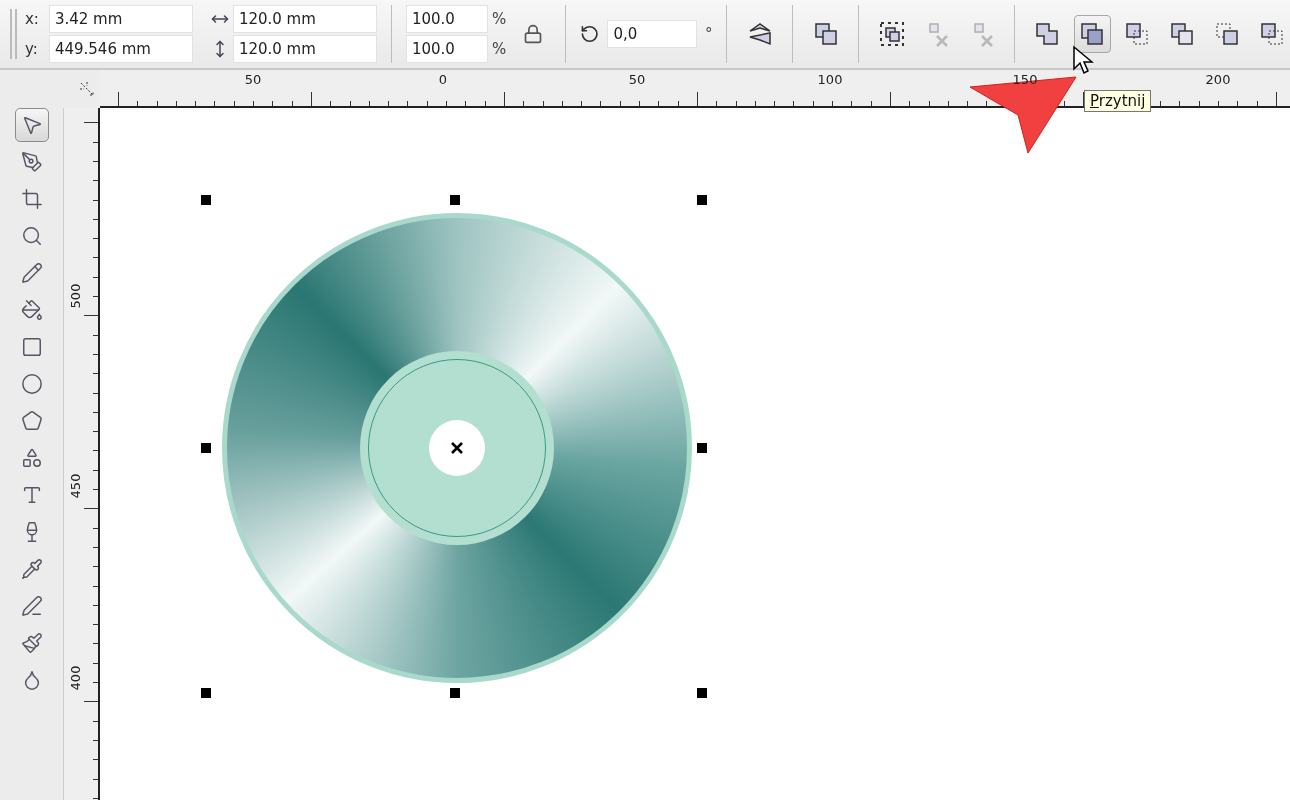 This screenshot has height=800, width=1290. Describe the element at coordinates (457, 448) in the screenshot. I see `center-x-icon` at that location.